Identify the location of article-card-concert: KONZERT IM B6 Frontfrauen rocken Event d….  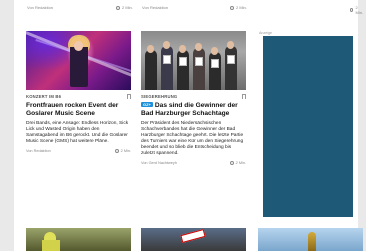
(78, 92).